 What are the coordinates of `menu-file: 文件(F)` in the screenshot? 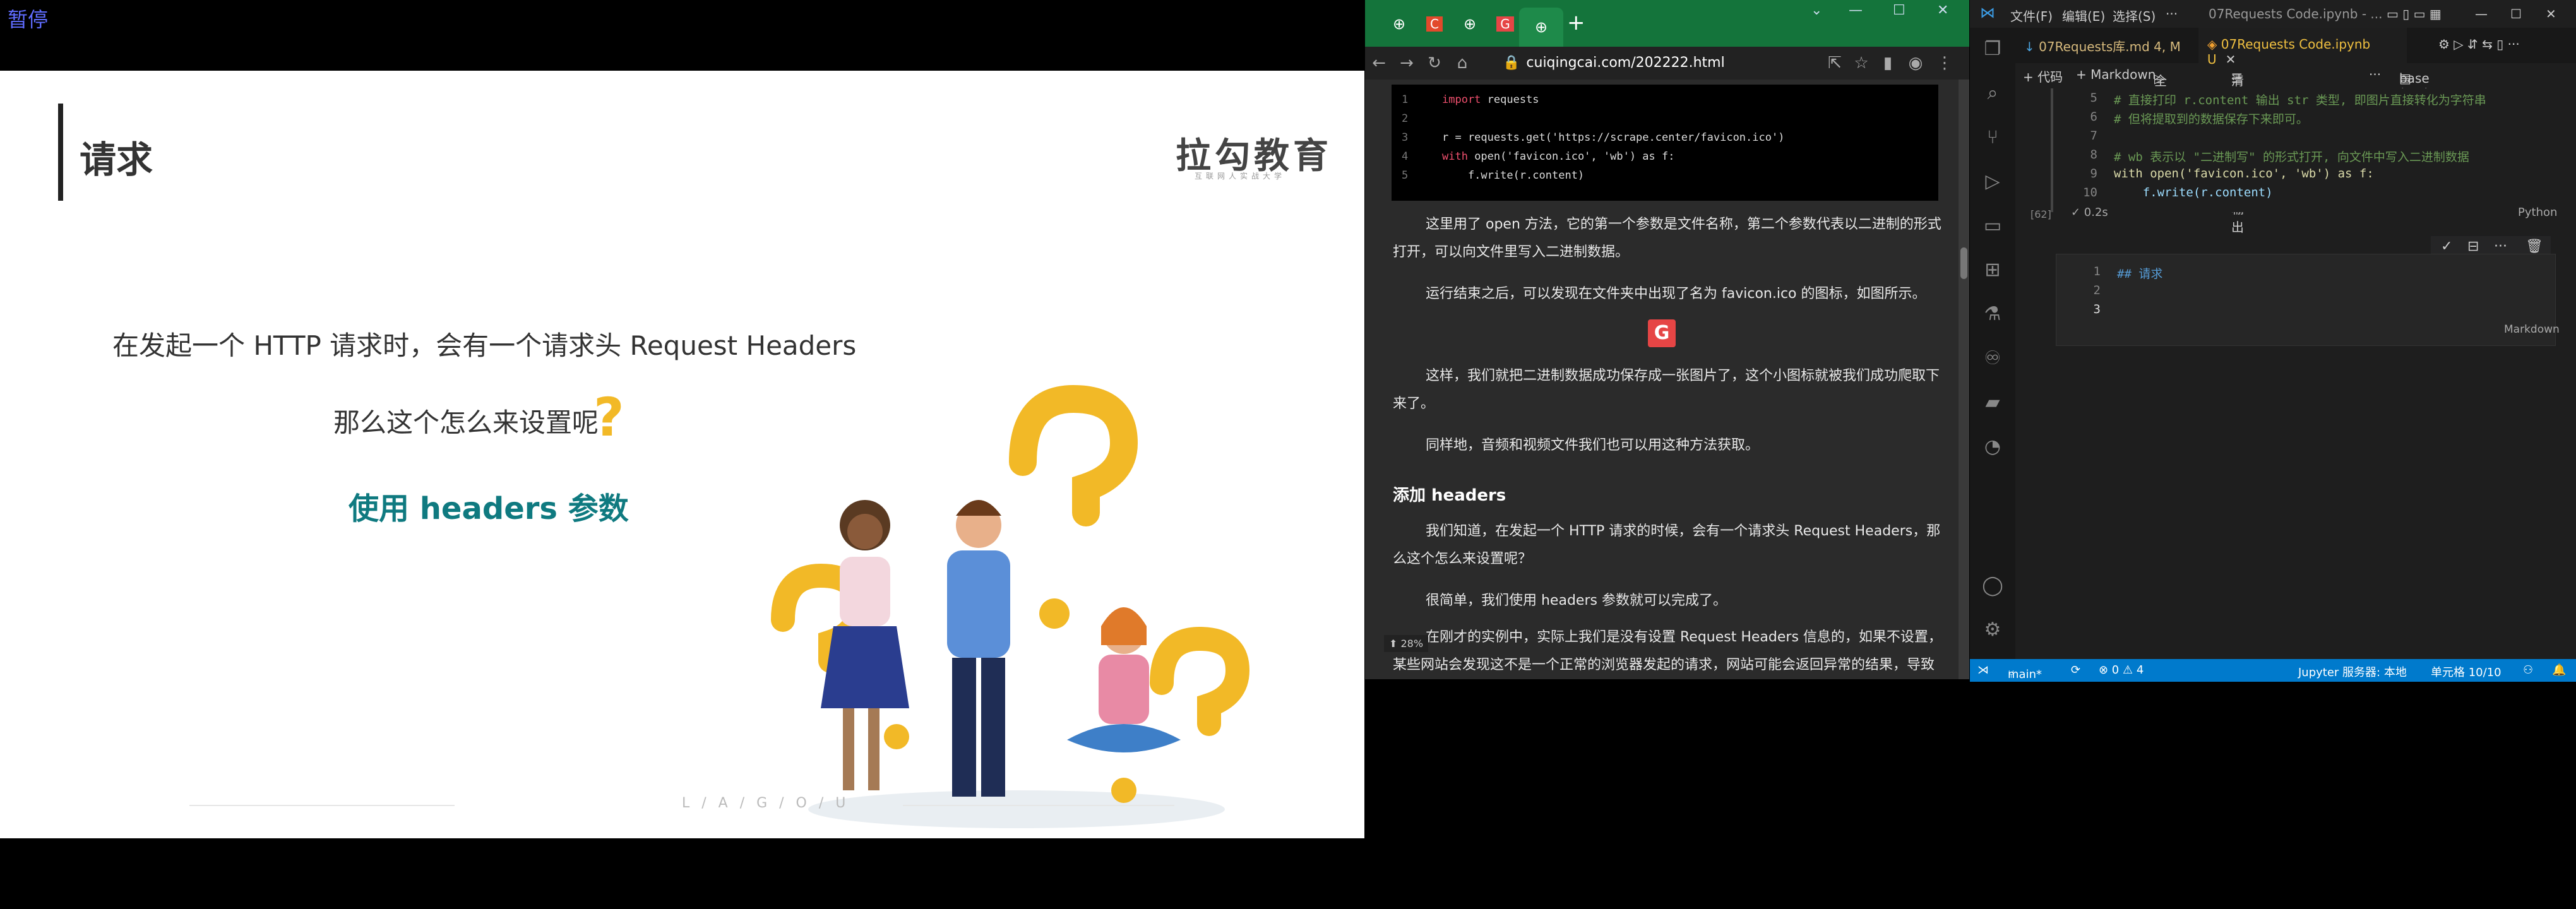 It's located at (2031, 15).